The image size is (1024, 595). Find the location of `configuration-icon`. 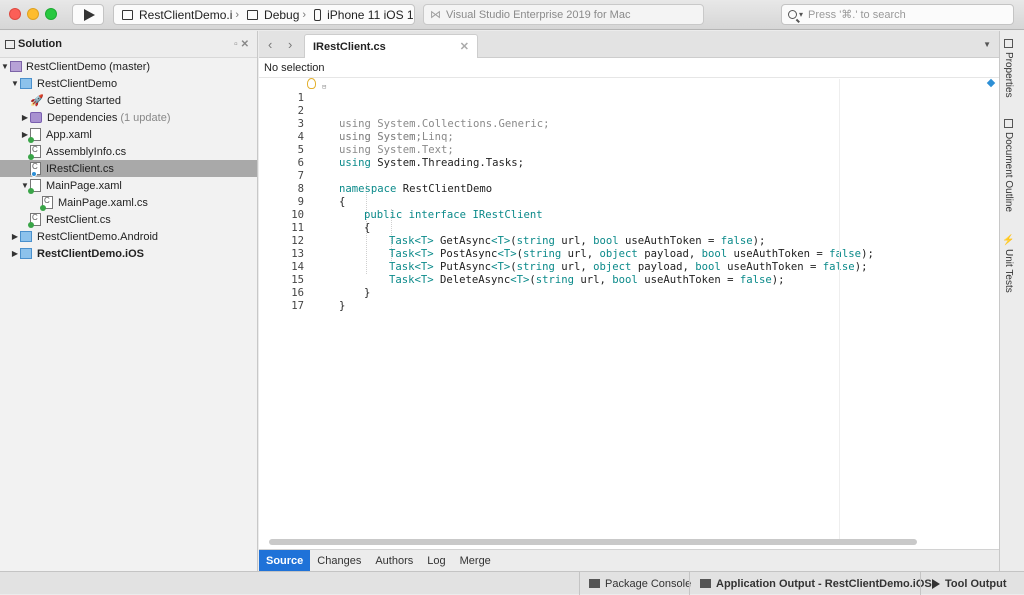

configuration-icon is located at coordinates (253, 14).